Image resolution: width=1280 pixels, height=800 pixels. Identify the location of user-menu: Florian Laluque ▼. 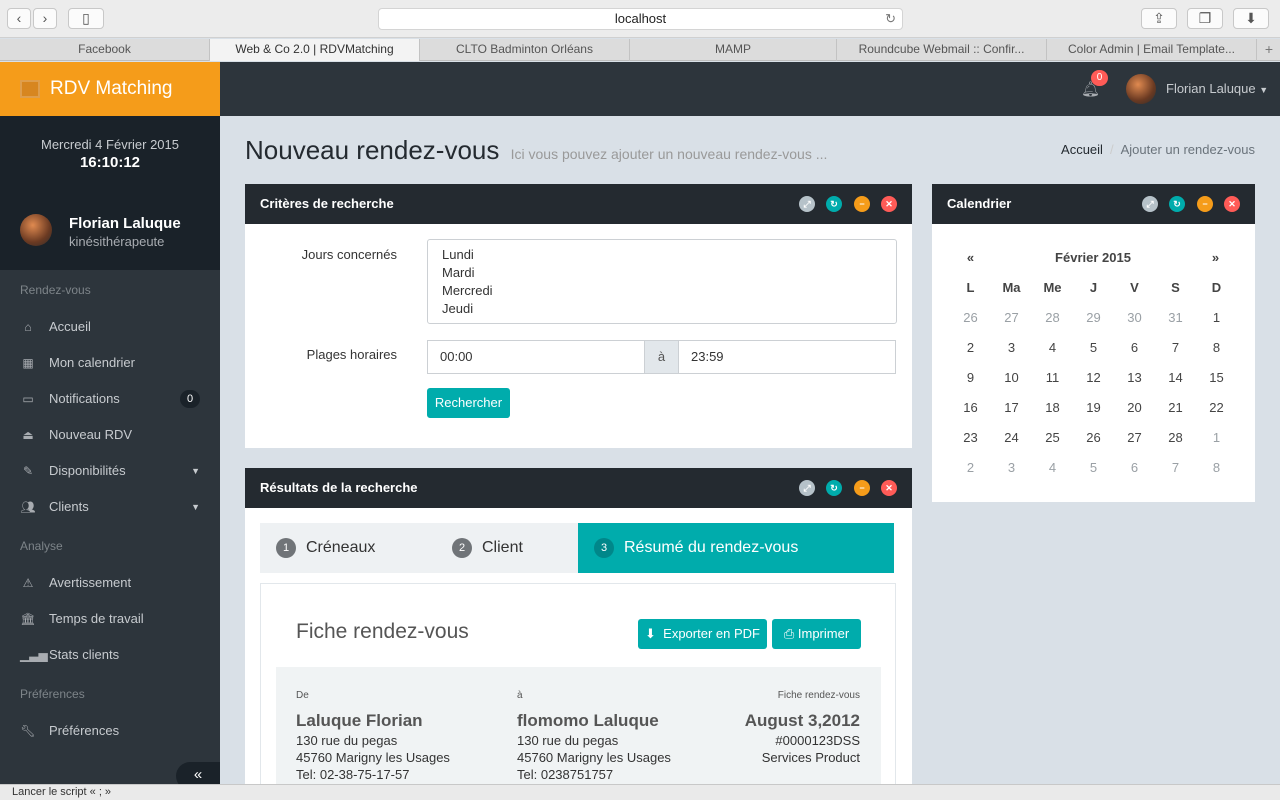
(1217, 88).